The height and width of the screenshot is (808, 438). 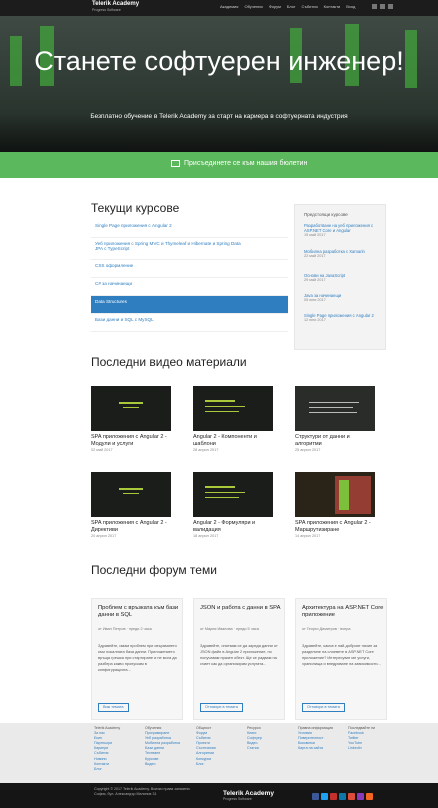 What do you see at coordinates (342, 253) in the screenshot?
I see `upcoming-item: Мобилна разработка с Xamarin 22 май 2017` at bounding box center [342, 253].